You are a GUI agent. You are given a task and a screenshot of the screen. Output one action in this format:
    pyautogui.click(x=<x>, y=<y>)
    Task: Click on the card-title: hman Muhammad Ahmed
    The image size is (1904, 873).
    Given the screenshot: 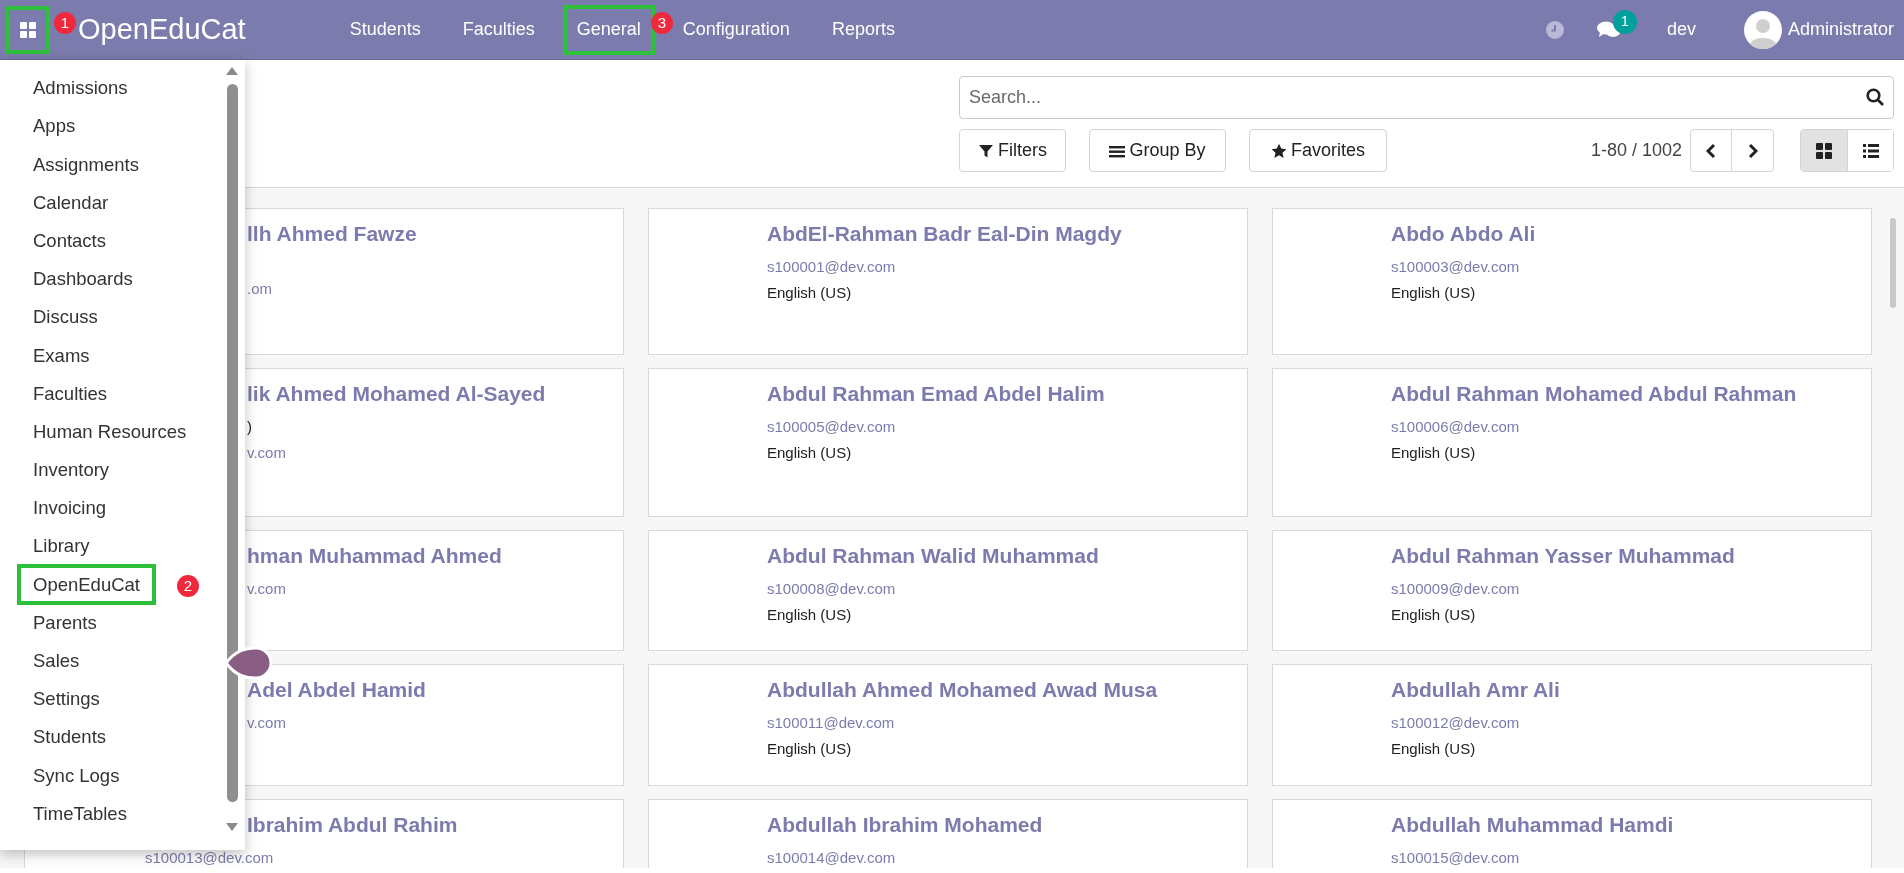 What is the action you would take?
    pyautogui.click(x=374, y=555)
    